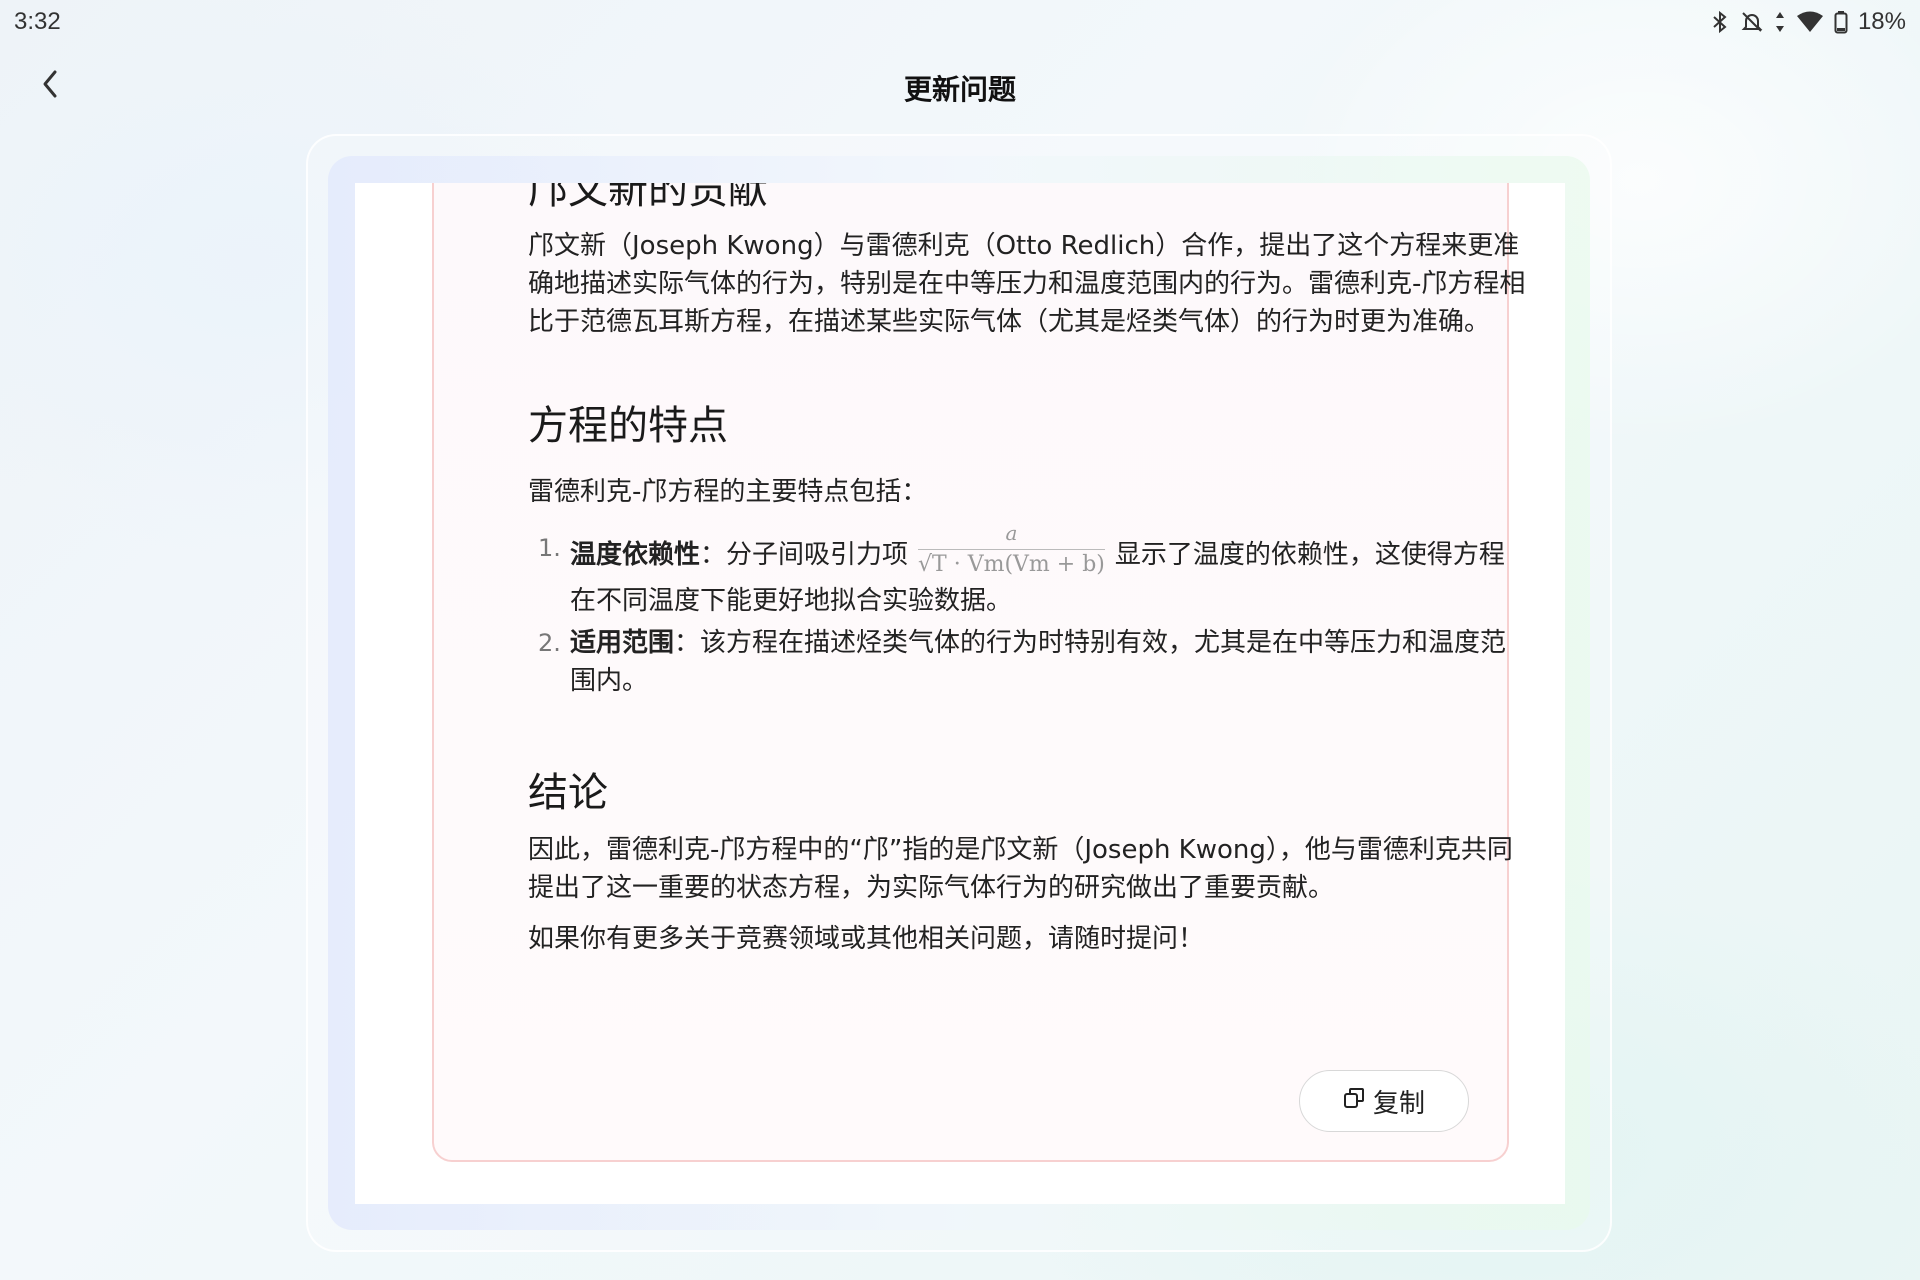 Image resolution: width=1920 pixels, height=1280 pixels. I want to click on app-header: 更新问题, so click(960, 88).